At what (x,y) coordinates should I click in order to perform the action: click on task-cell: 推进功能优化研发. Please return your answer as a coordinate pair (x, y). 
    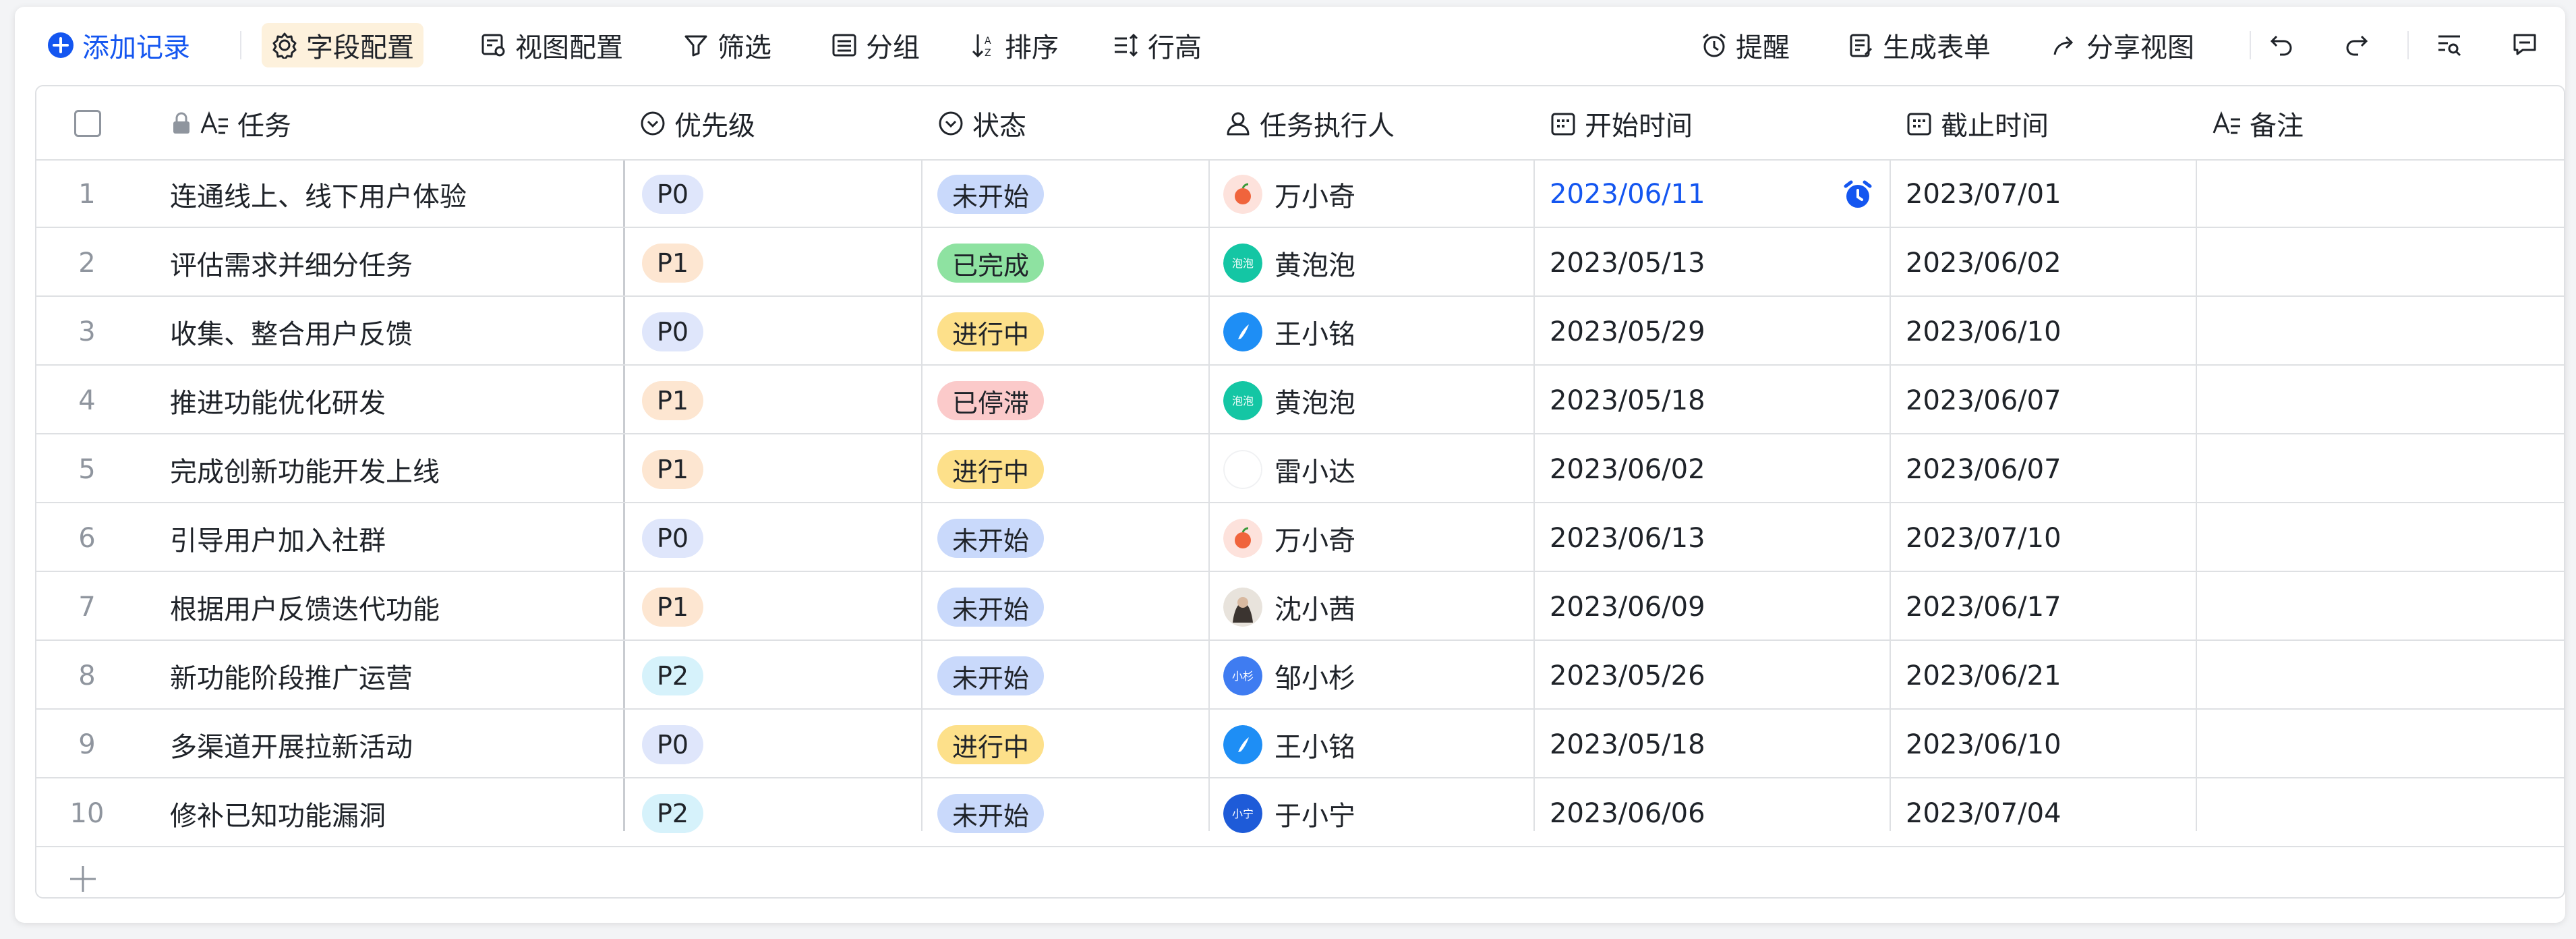
    Looking at the image, I should click on (392, 400).